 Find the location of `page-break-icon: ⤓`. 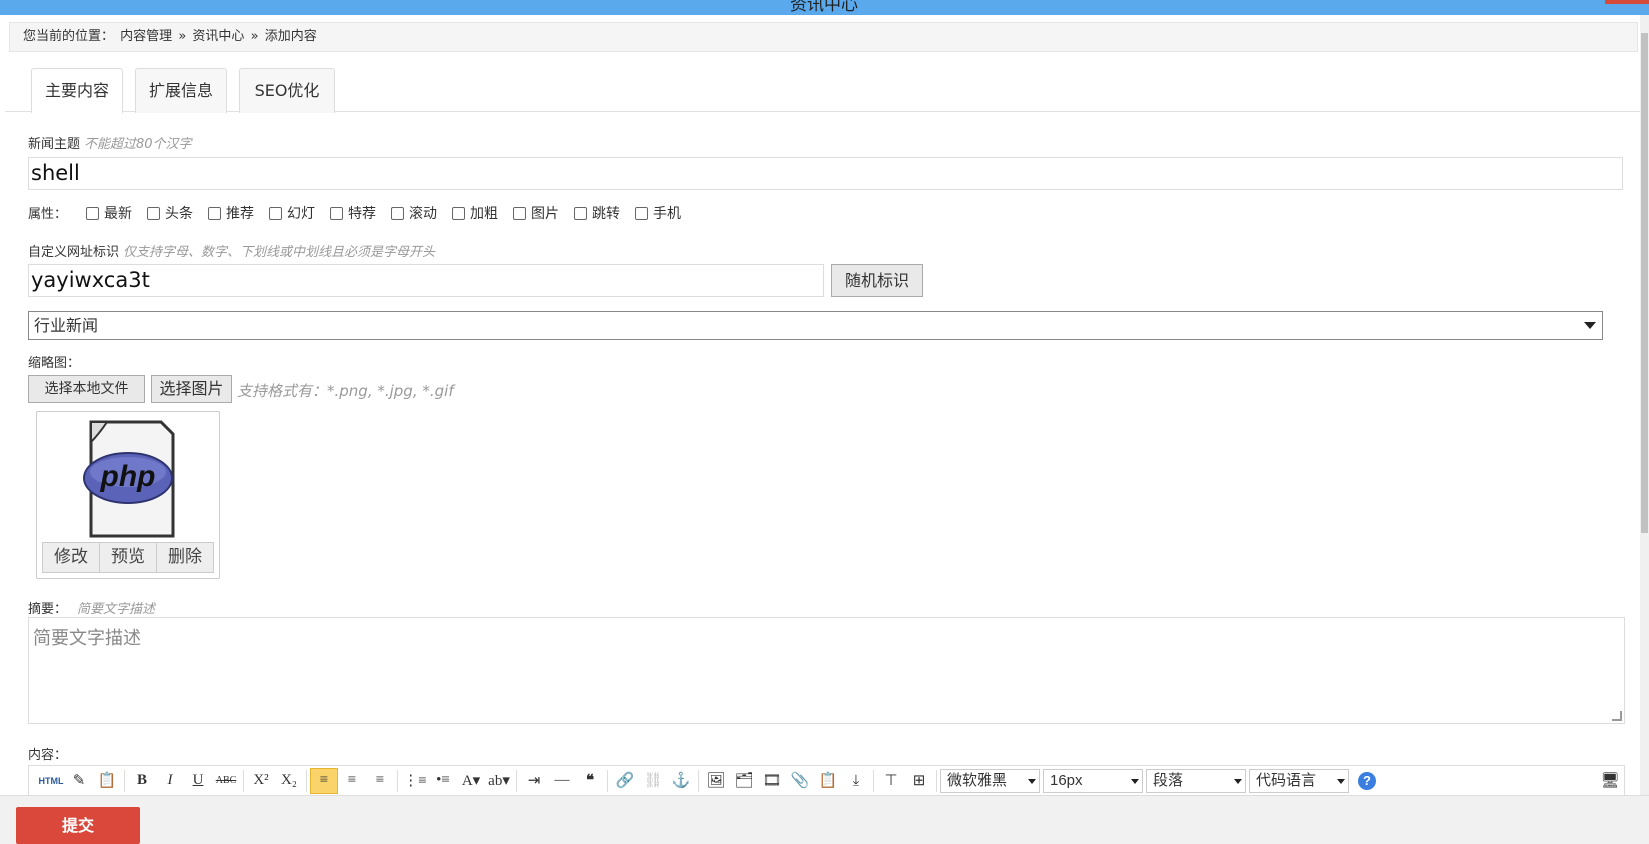

page-break-icon: ⤓ is located at coordinates (856, 781).